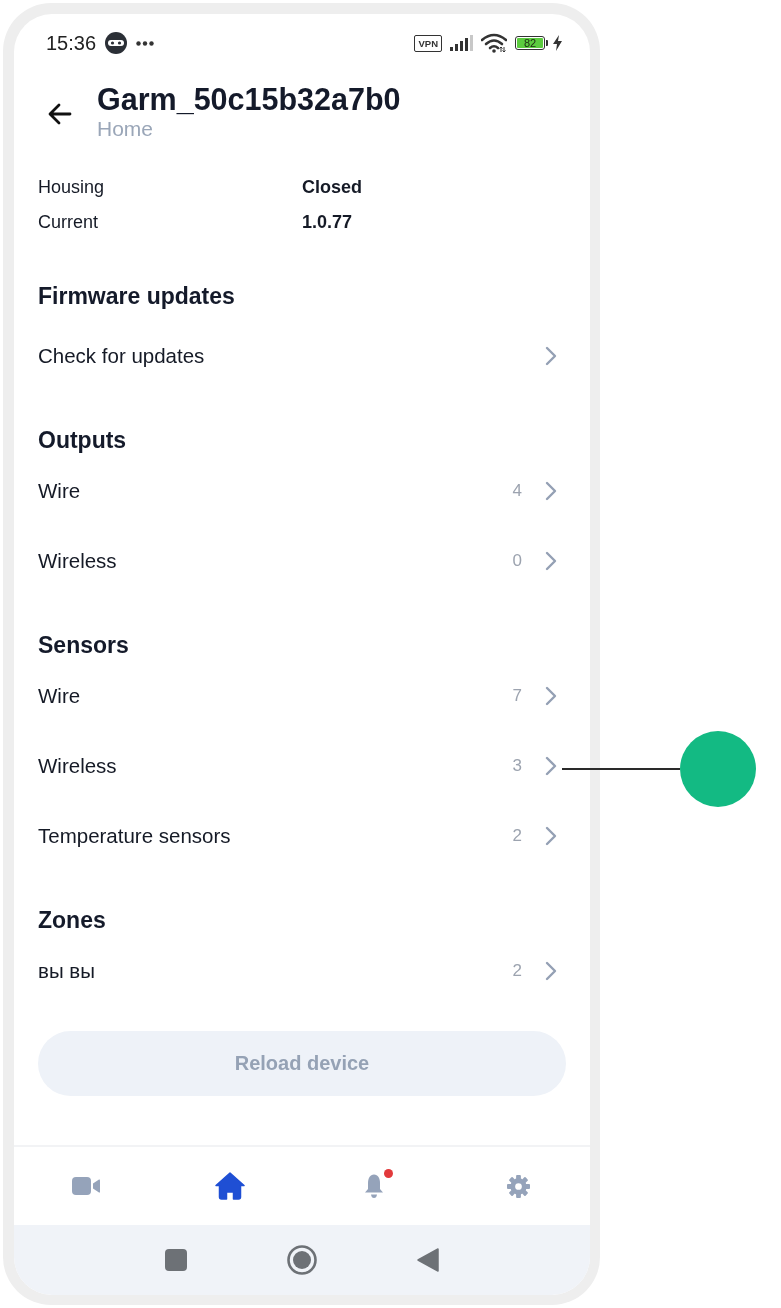 Image resolution: width=781 pixels, height=1308 pixels. I want to click on incognito-icon, so click(116, 43).